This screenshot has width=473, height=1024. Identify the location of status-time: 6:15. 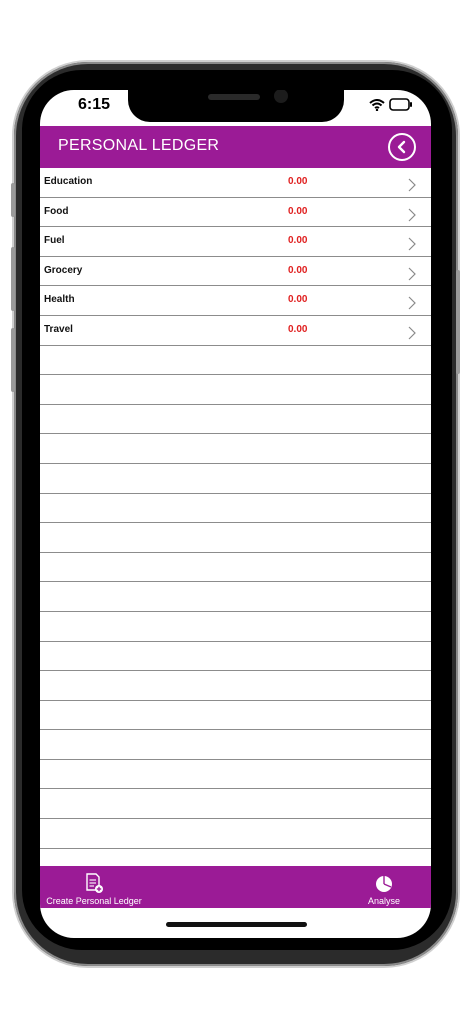
(94, 104).